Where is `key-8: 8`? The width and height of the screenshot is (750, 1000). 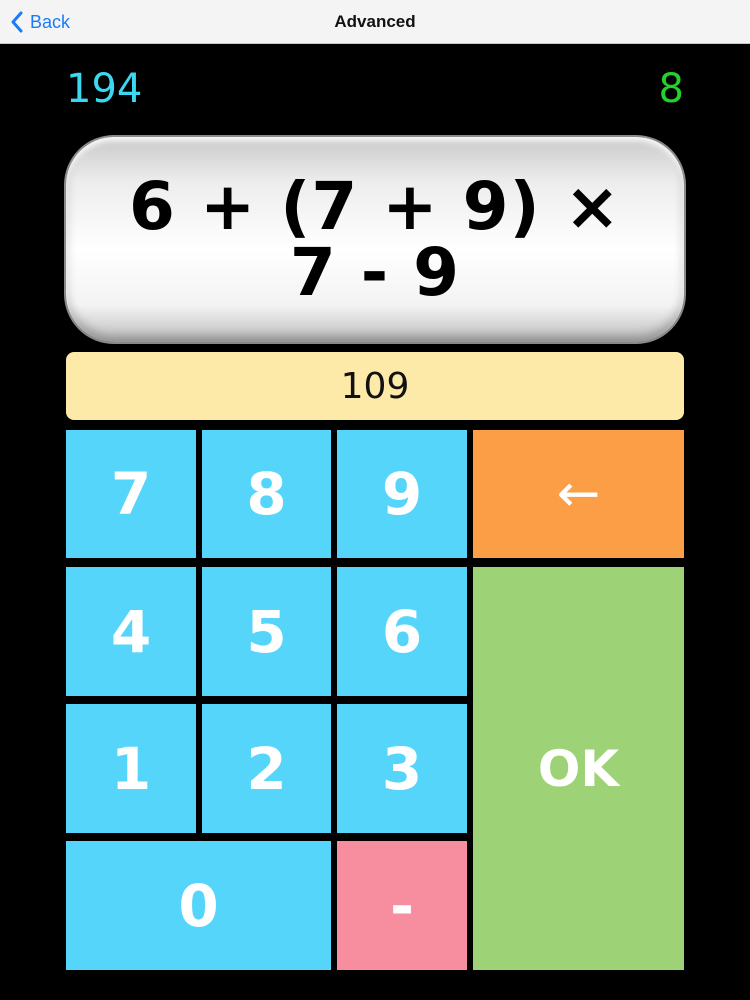
key-8: 8 is located at coordinates (266, 494).